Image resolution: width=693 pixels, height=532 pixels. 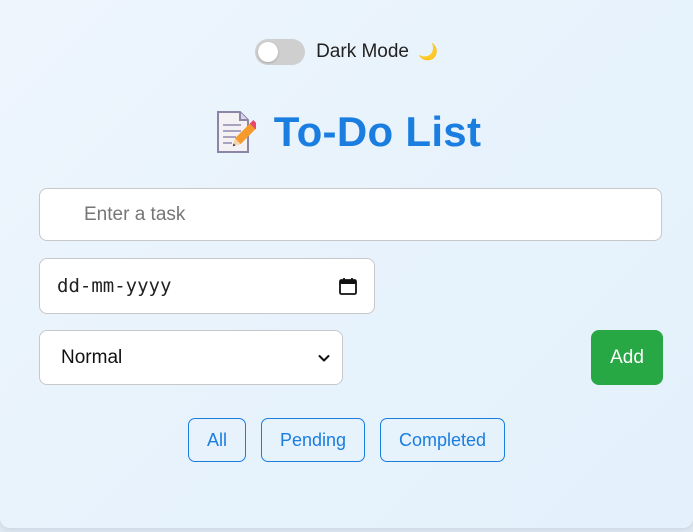 I want to click on filter-bar: All Pending Completed, so click(x=346, y=440).